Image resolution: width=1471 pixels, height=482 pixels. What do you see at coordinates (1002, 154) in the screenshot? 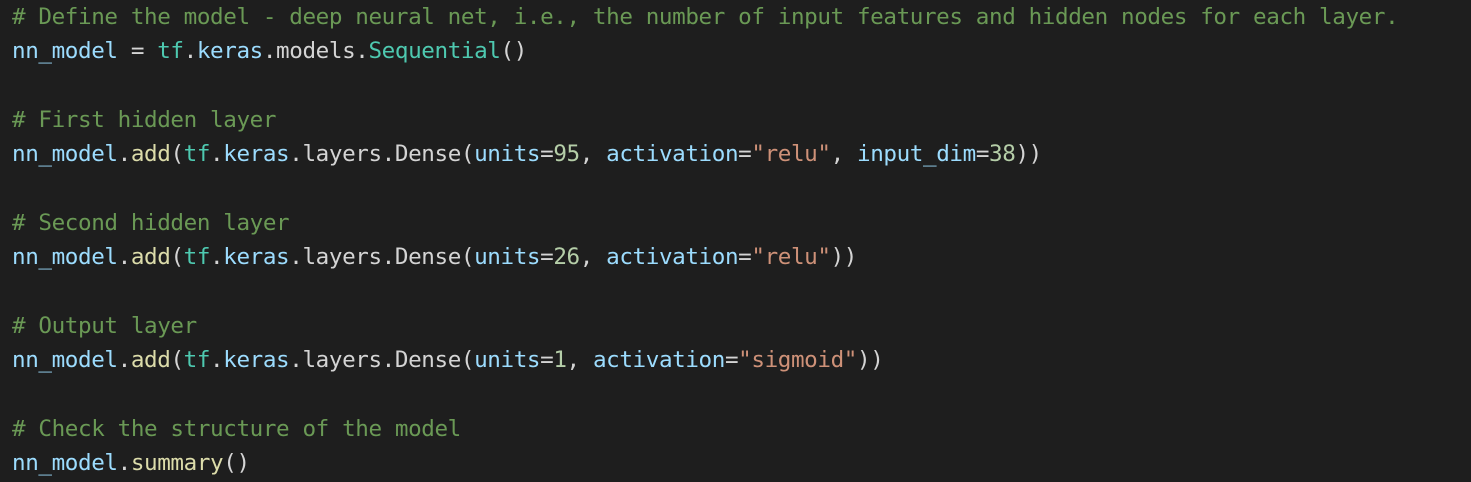
I see `code-number: 38` at bounding box center [1002, 154].